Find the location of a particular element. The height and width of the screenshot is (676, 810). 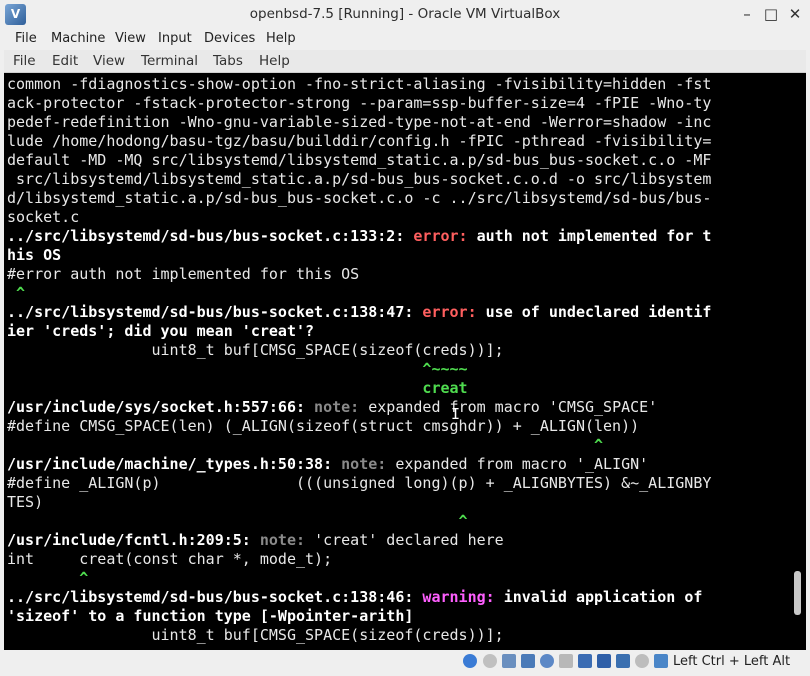

terminal-text-segment: expanded from macro 'CMSG_SPACE' is located at coordinates (513, 407).